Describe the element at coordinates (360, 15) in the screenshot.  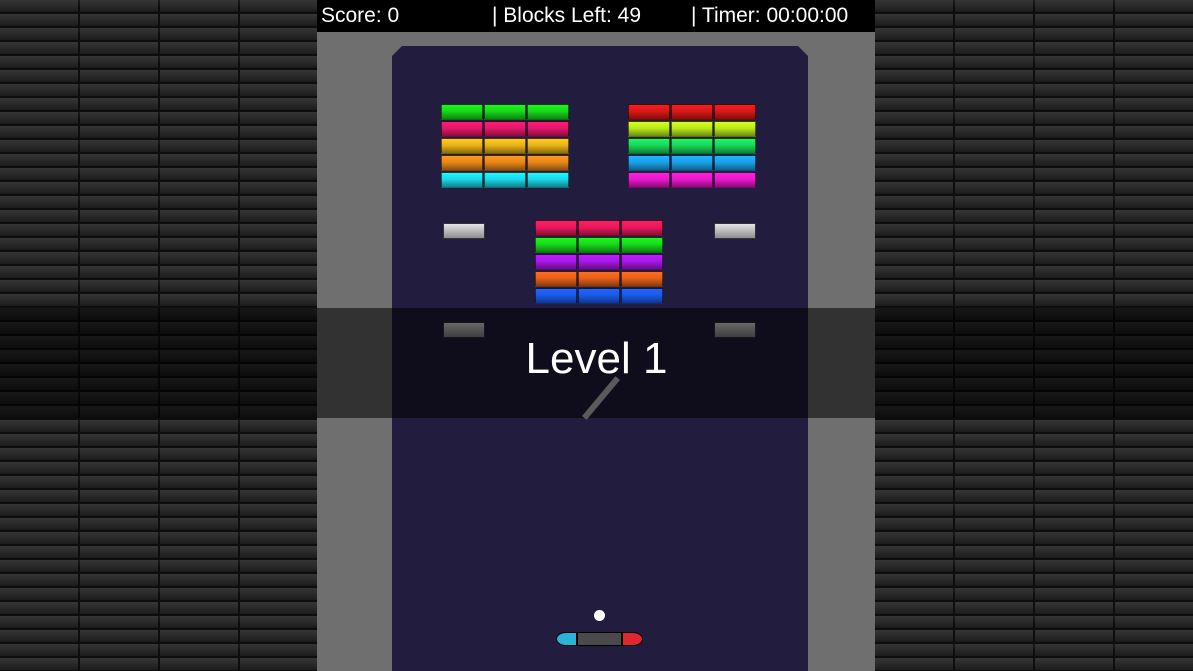
I see `score-display: Score: 0` at that location.